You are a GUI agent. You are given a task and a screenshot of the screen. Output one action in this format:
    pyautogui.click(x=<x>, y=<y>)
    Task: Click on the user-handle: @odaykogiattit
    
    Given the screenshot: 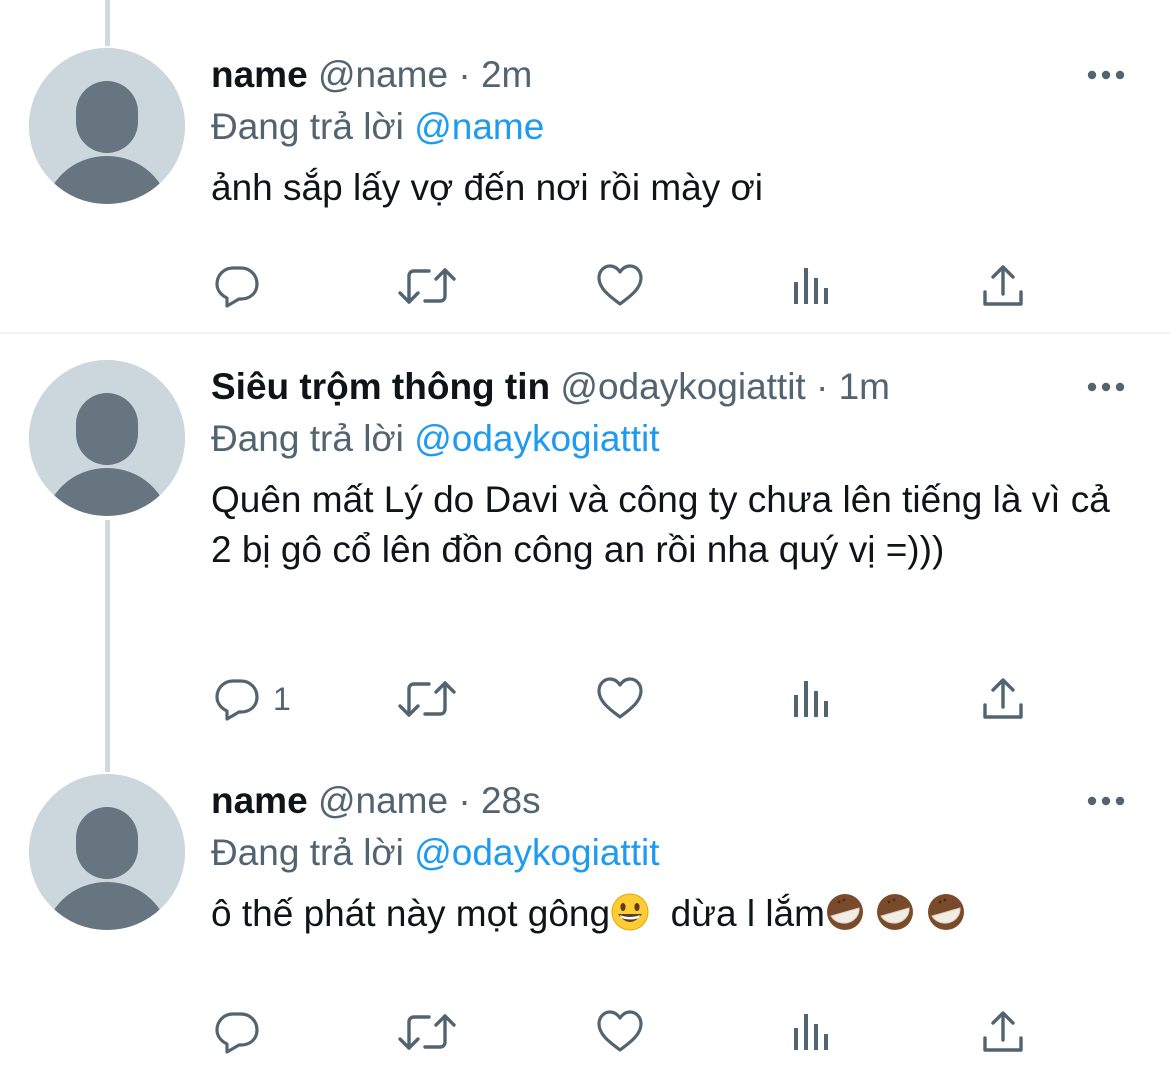 What is the action you would take?
    pyautogui.click(x=682, y=386)
    